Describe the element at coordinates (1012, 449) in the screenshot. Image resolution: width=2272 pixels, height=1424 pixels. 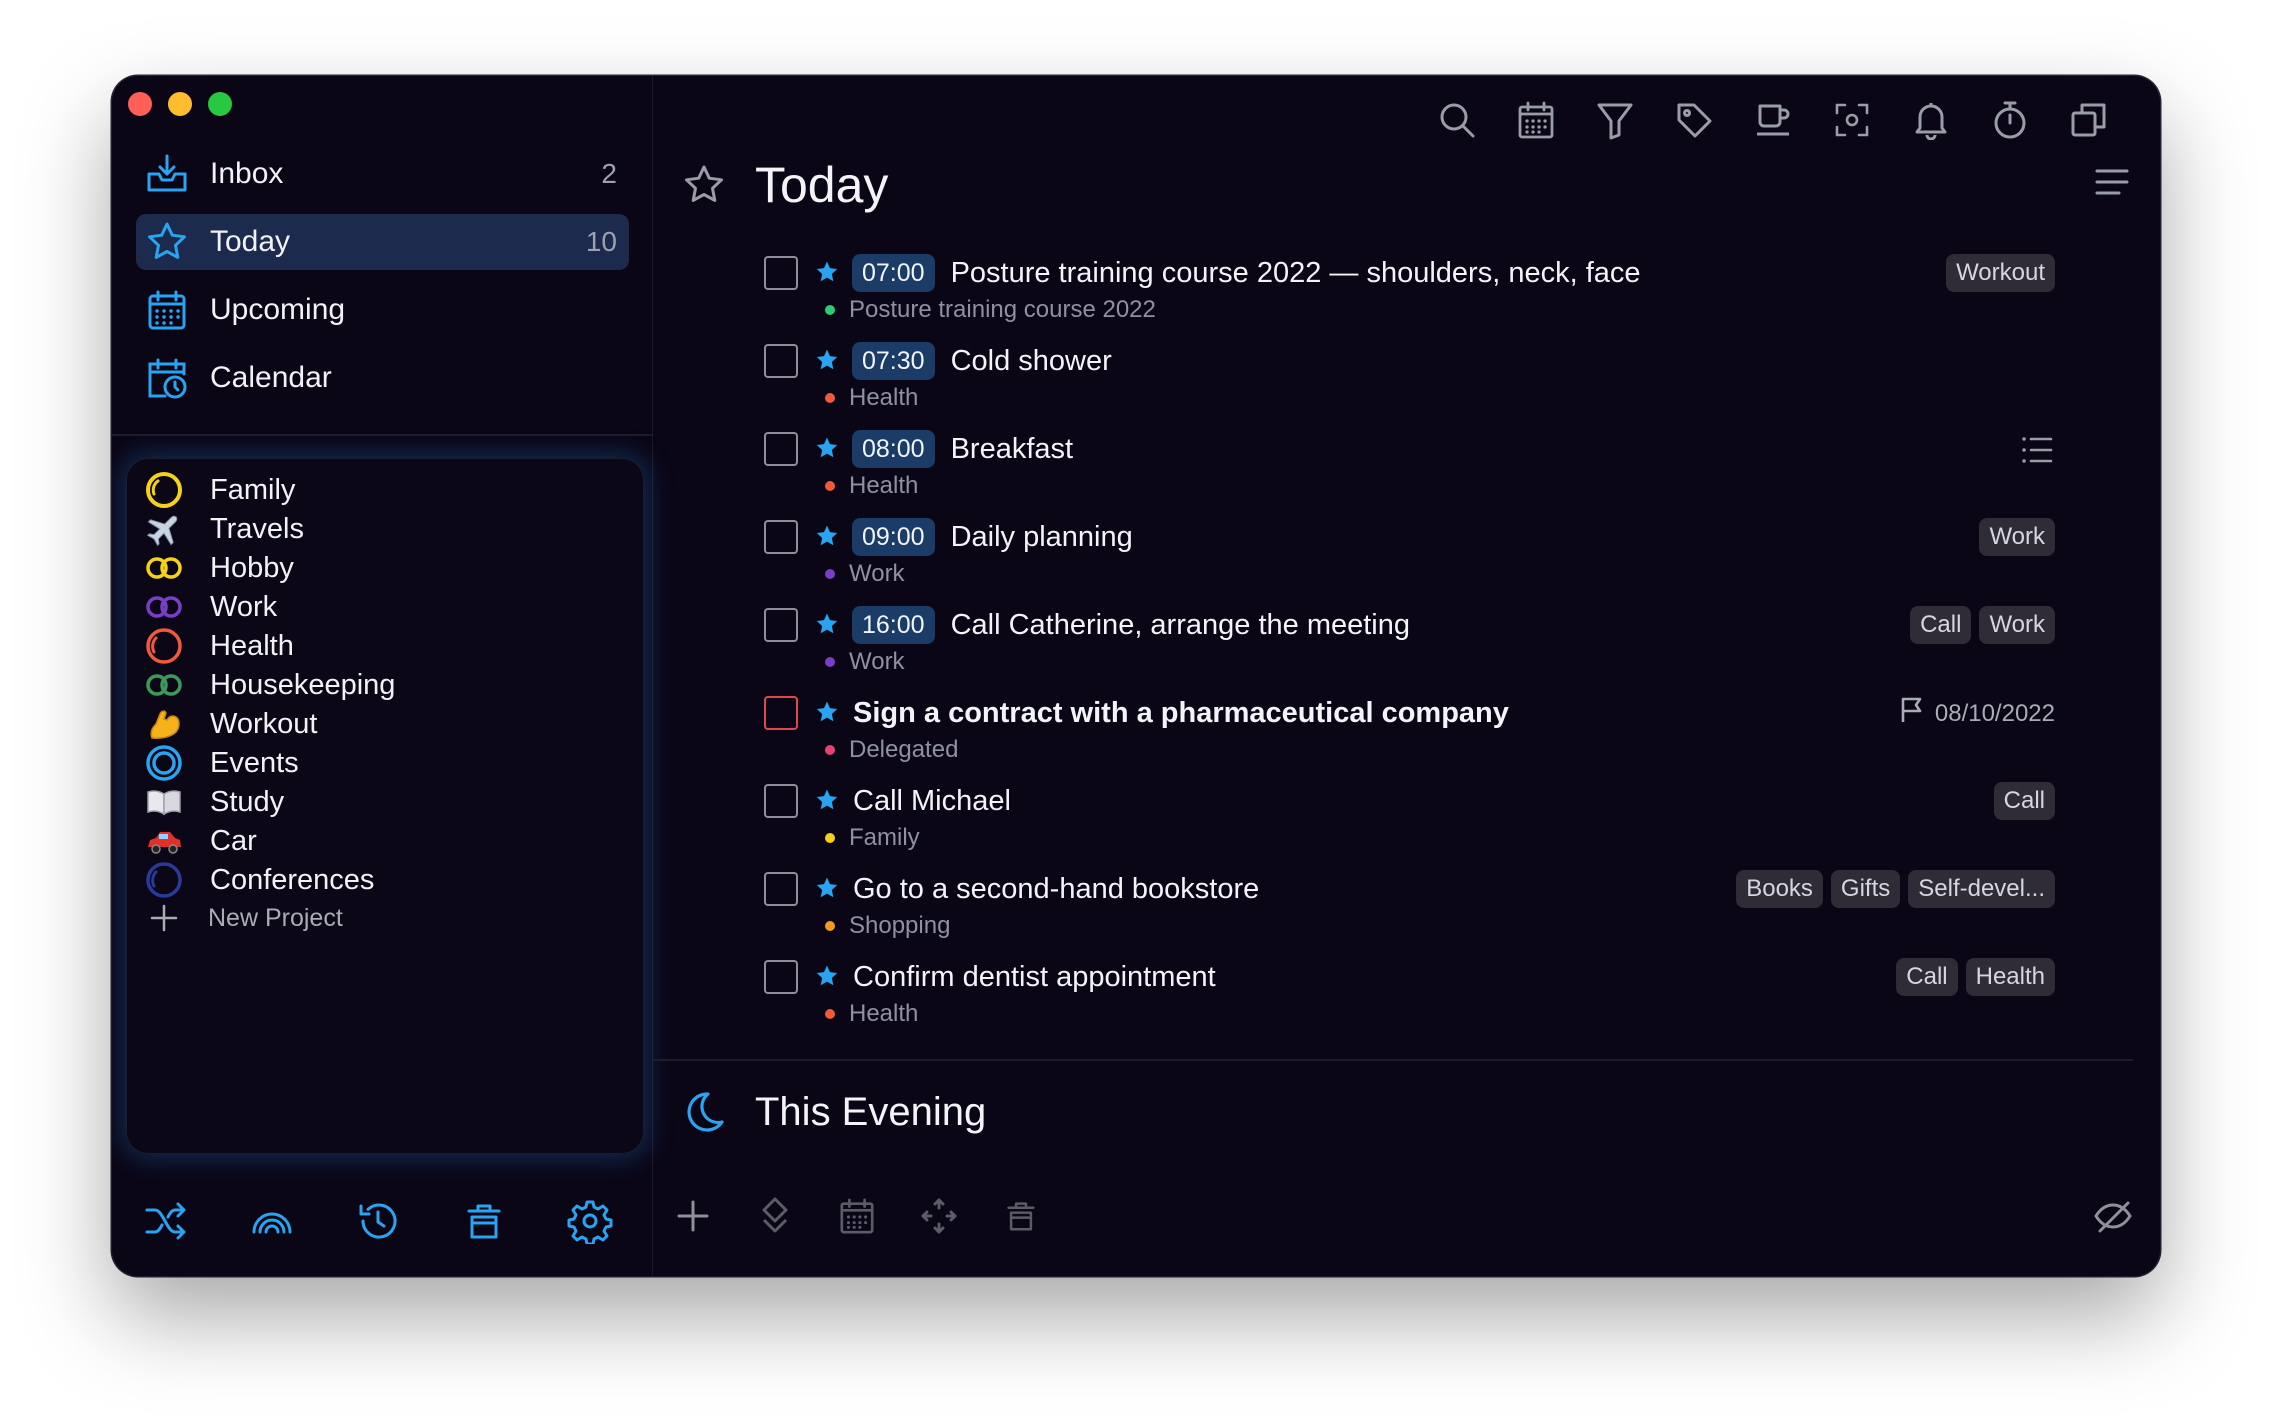
I see `task-title: Breakfast` at that location.